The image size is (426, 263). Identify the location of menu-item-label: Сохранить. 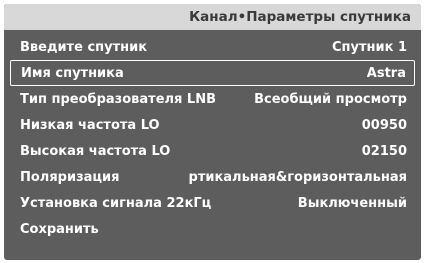
(59, 229).